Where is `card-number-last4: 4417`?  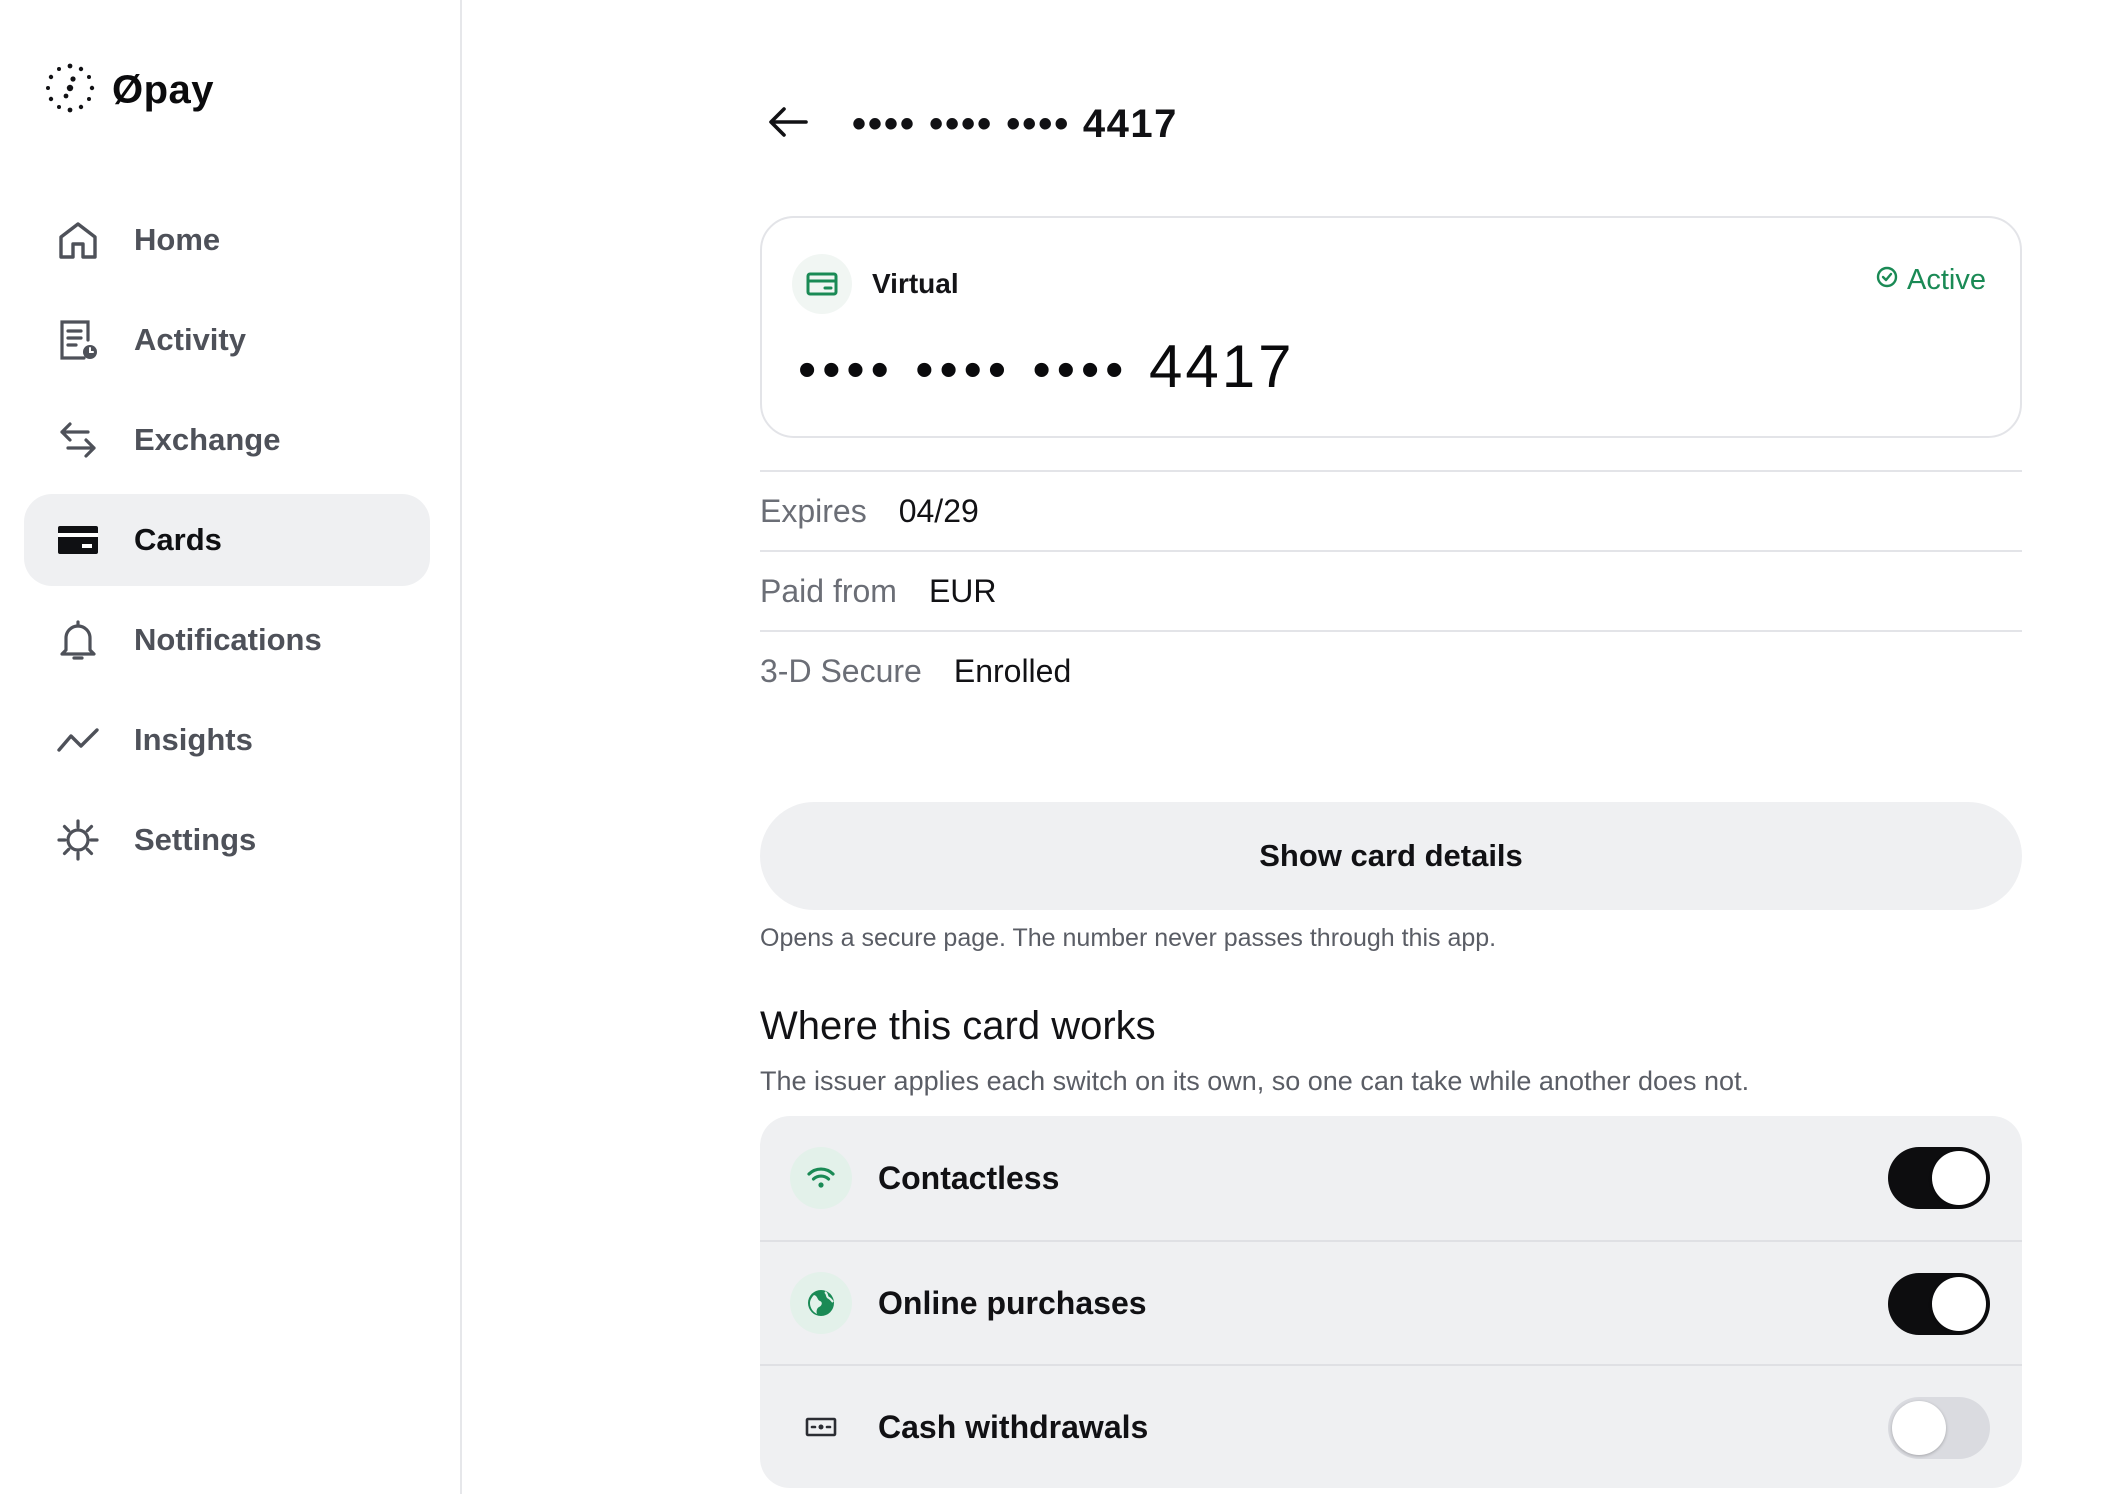 card-number-last4: 4417 is located at coordinates (1222, 366).